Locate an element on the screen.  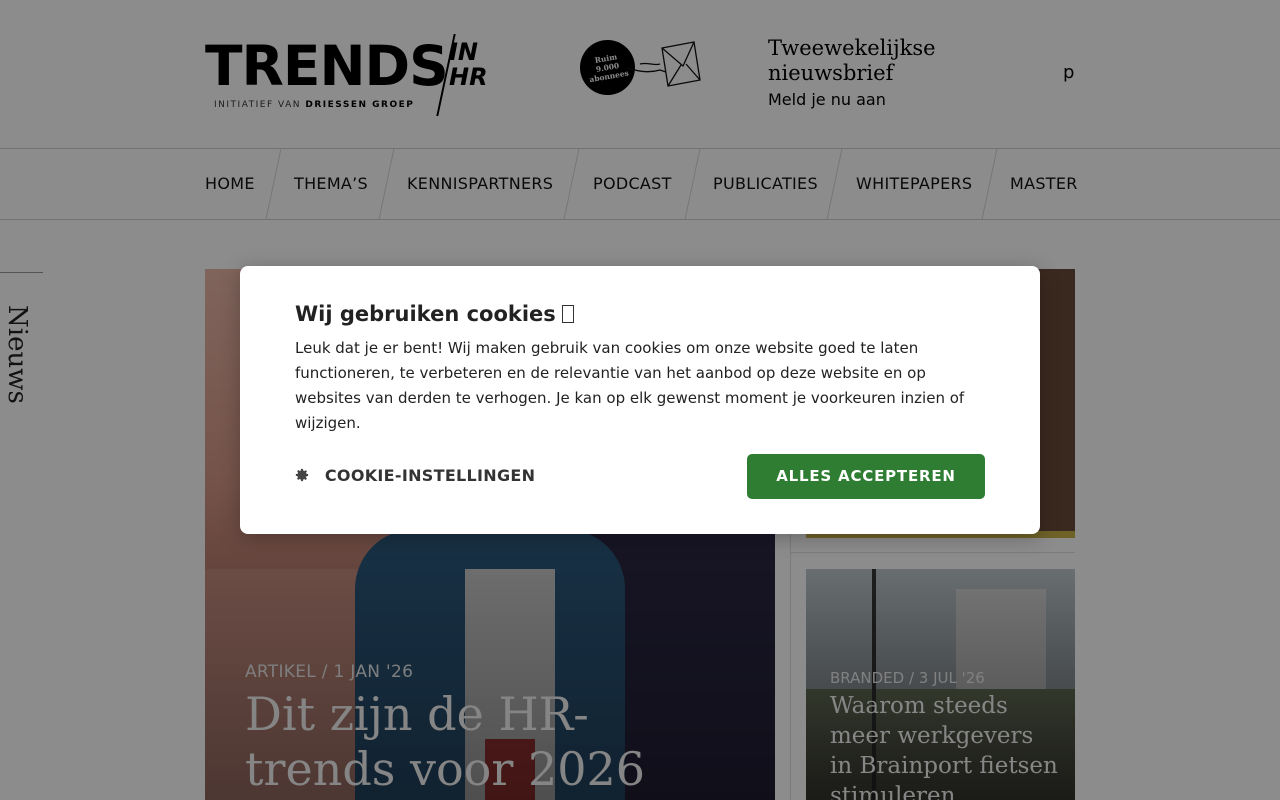
cookie-title-text: Wij gebruiken cookies is located at coordinates (425, 314).